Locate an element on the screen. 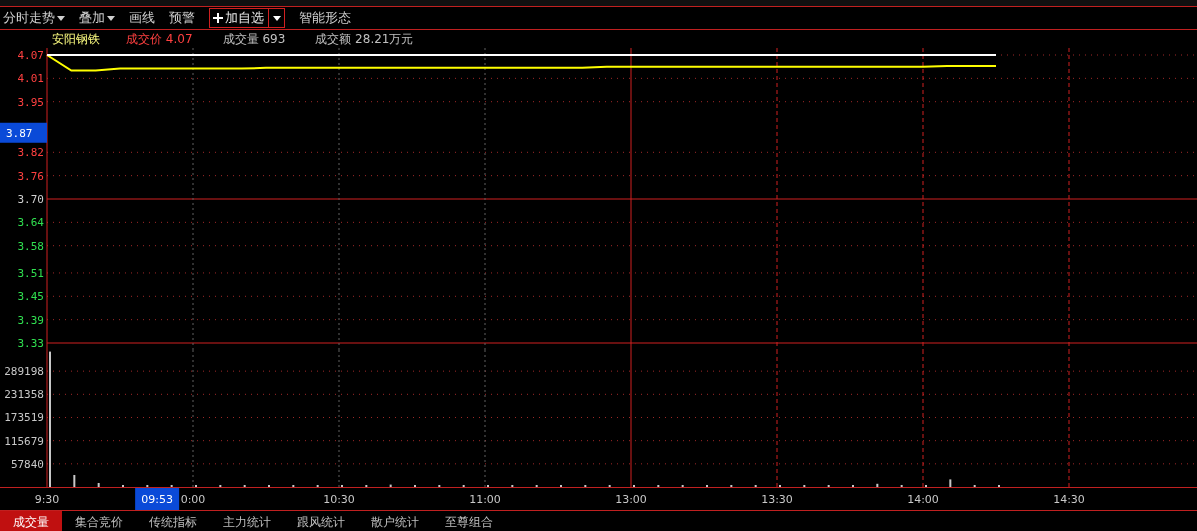 This screenshot has width=1197, height=531. time-label: 10:30 is located at coordinates (339, 499).